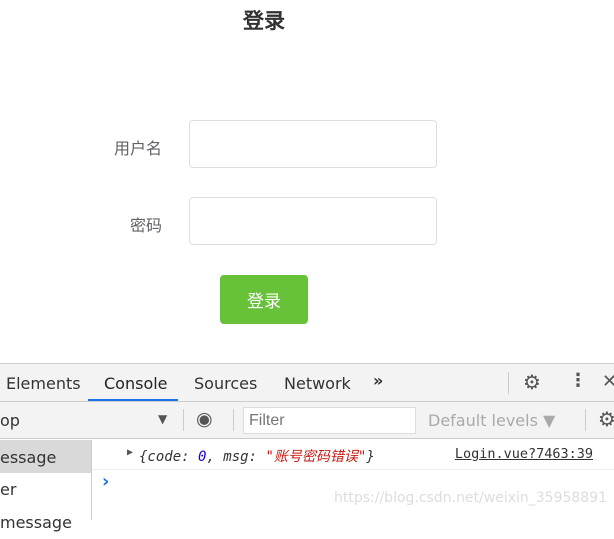 The image size is (614, 539). What do you see at coordinates (130, 452) in the screenshot?
I see `expand-triangle-icon: ▶` at bounding box center [130, 452].